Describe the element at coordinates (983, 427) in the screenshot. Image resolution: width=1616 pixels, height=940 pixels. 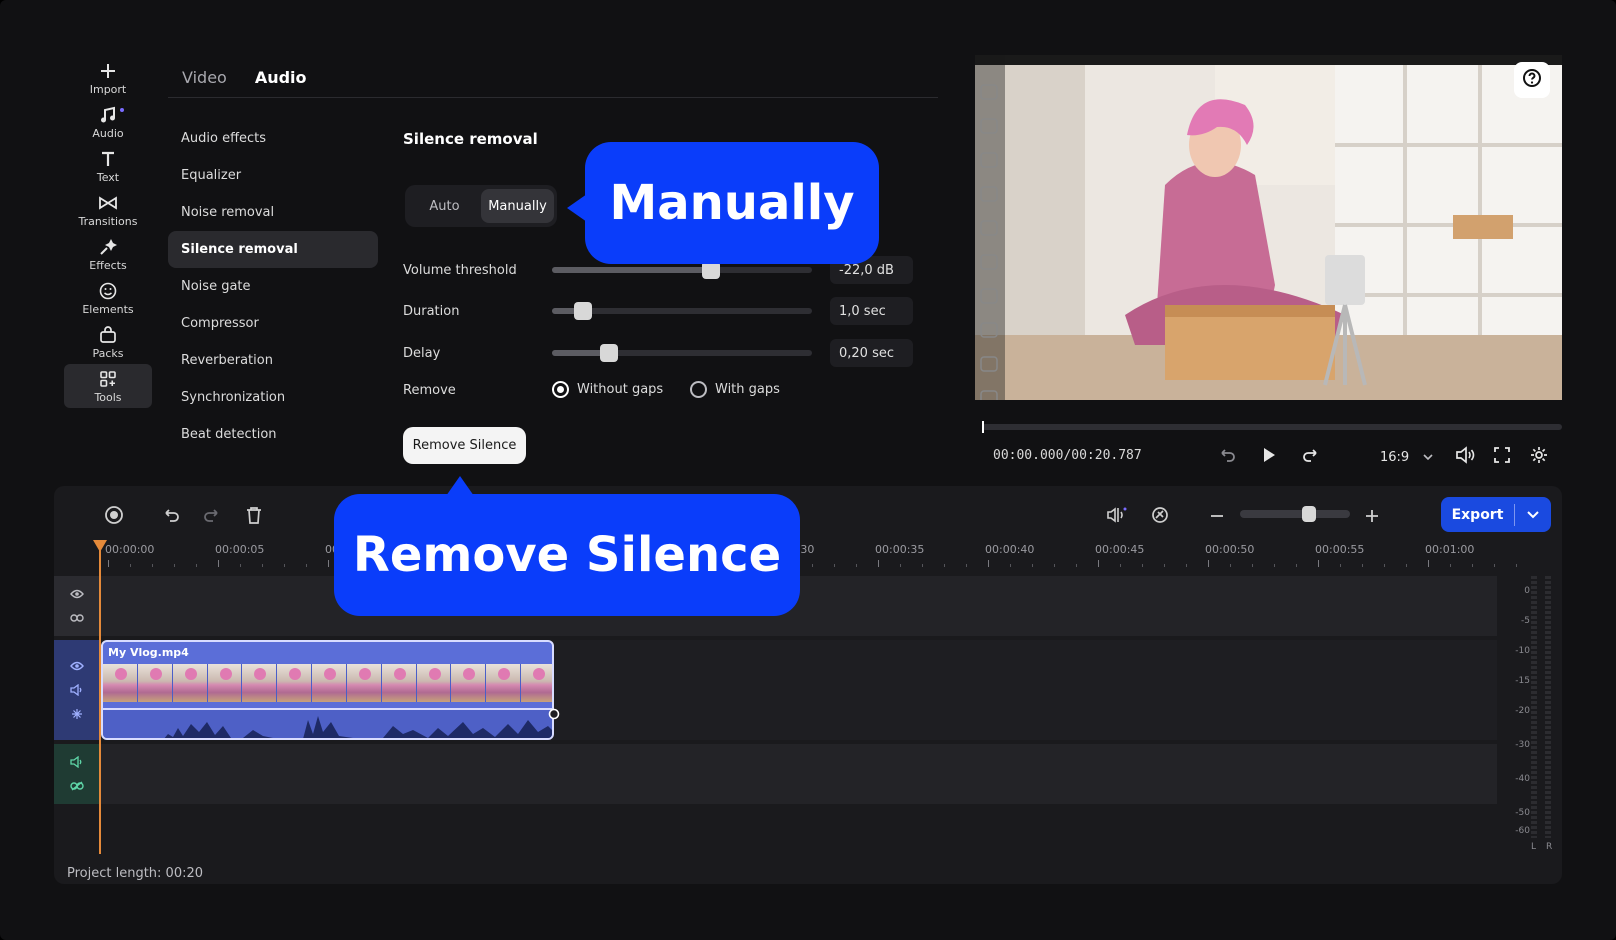
I see `scrubber-head` at that location.